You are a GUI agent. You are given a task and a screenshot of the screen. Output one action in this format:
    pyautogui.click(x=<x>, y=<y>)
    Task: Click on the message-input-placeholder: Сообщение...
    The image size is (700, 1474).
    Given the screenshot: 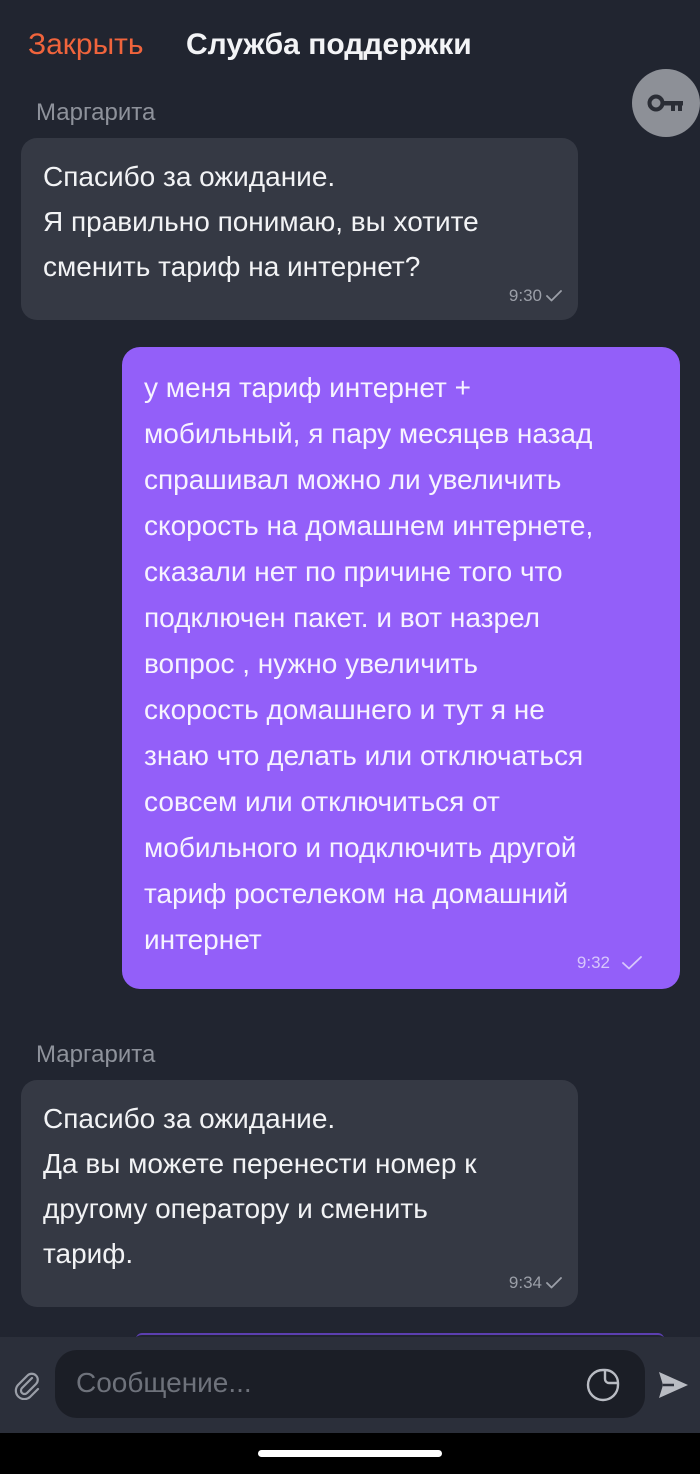 What is the action you would take?
    pyautogui.click(x=164, y=1382)
    